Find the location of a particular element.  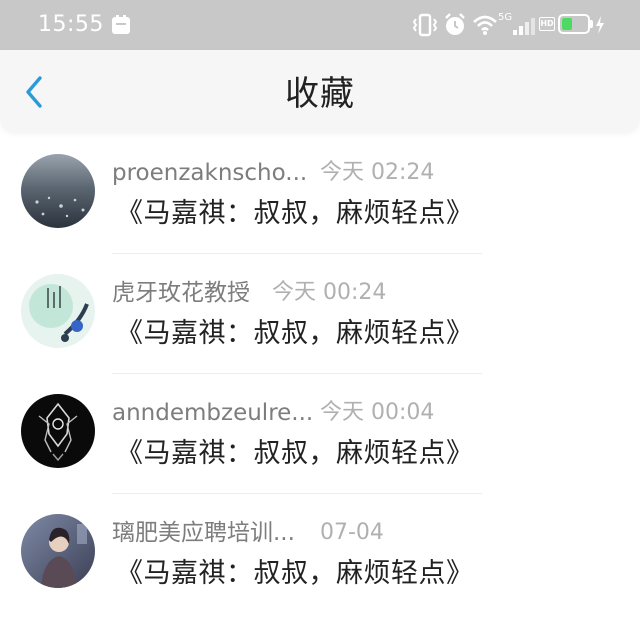

battery-cap is located at coordinates (591, 24).